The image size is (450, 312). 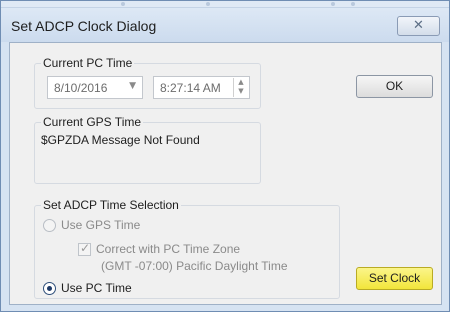 What do you see at coordinates (225, 25) in the screenshot?
I see `title-bar: Set ADCP Clock Dialog ✕` at bounding box center [225, 25].